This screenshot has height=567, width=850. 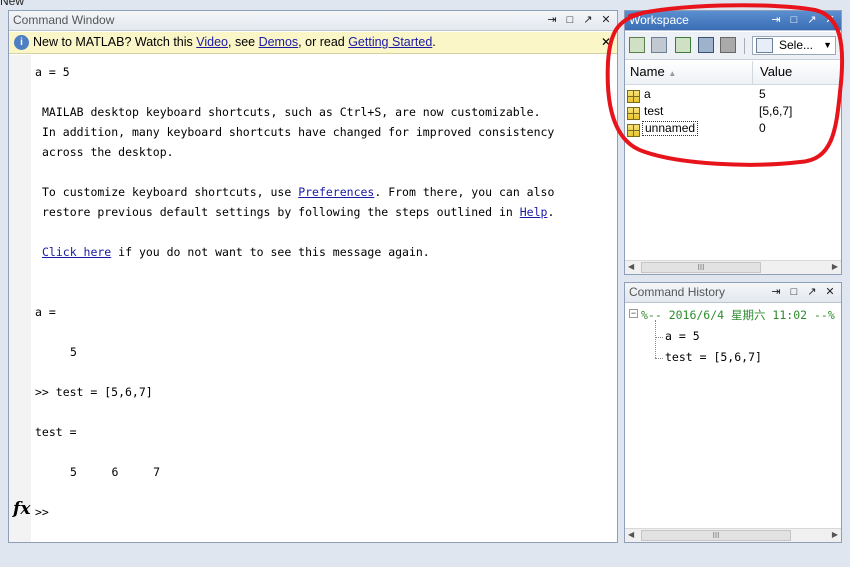 I want to click on output-line: a =, so click(x=45, y=312).